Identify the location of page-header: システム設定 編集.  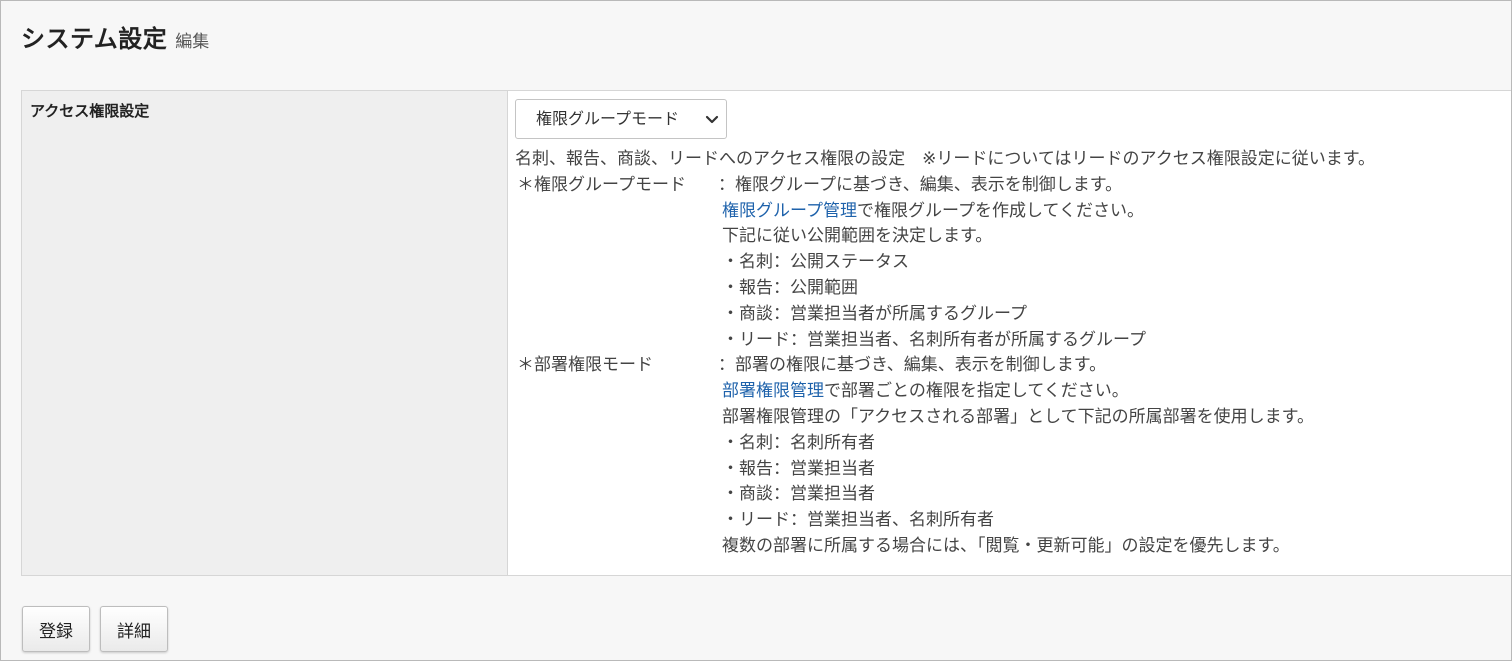
(115, 39).